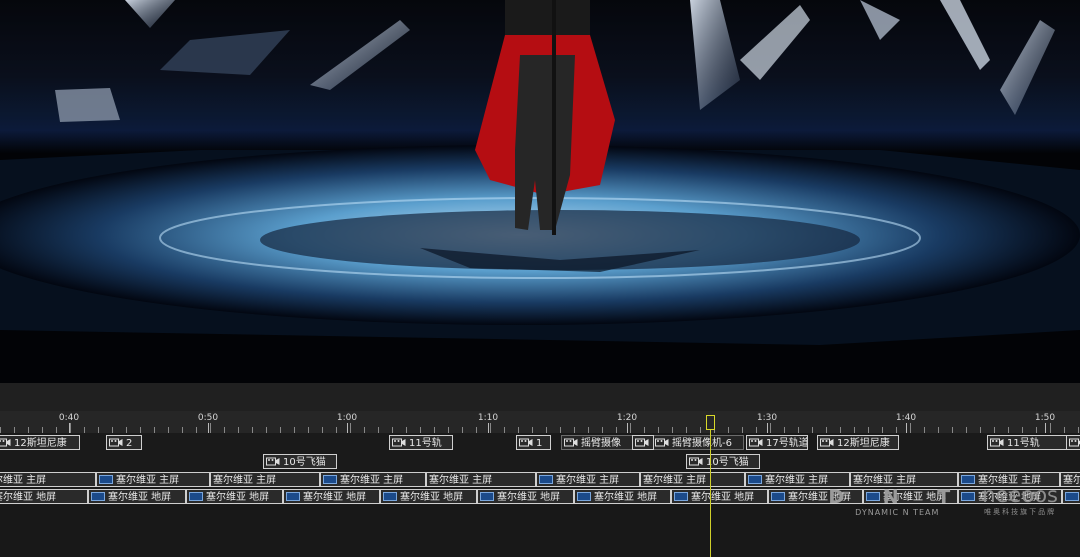 This screenshot has height=557, width=1080. I want to click on watermark: D N T DYNAMIC N TEAM neeoos 唯奥科技旗下品牌, so click(943, 500).